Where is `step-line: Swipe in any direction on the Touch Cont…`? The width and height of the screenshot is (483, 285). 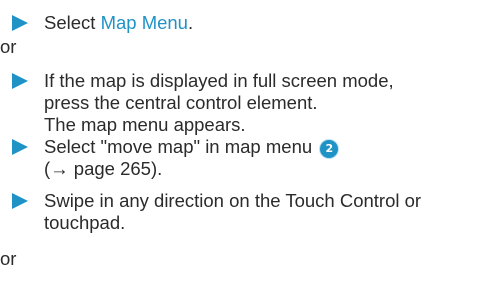
step-line: Swipe in any direction on the Touch Cont… is located at coordinates (233, 200).